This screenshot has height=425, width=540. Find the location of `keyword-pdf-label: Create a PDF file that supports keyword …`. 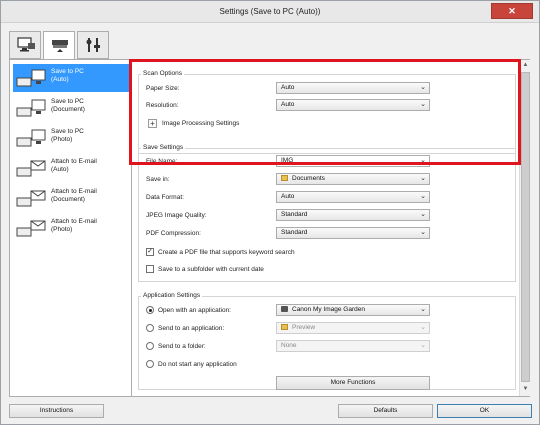

keyword-pdf-label: Create a PDF file that supports keyword … is located at coordinates (226, 252).